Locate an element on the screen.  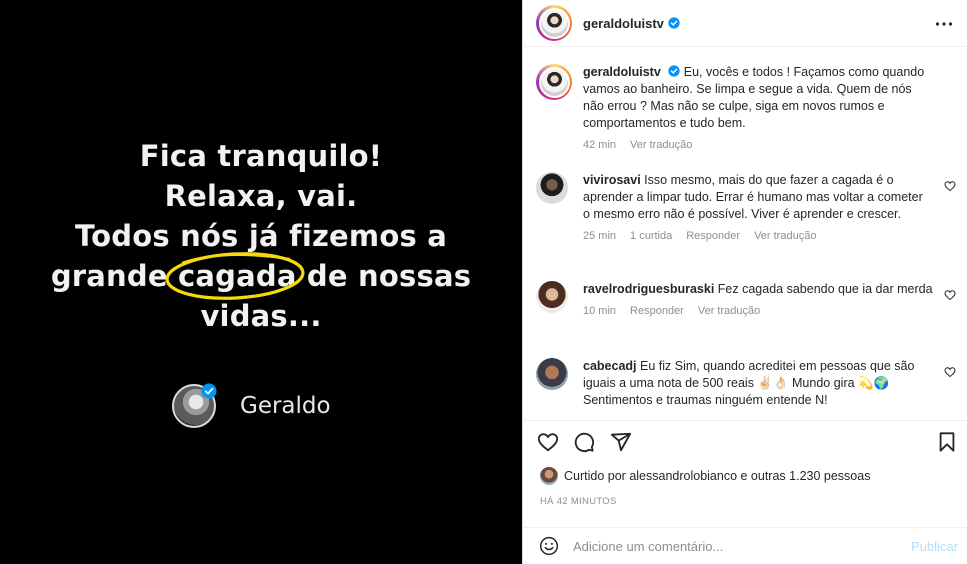
publish-button: Publicar is located at coordinates (934, 546).